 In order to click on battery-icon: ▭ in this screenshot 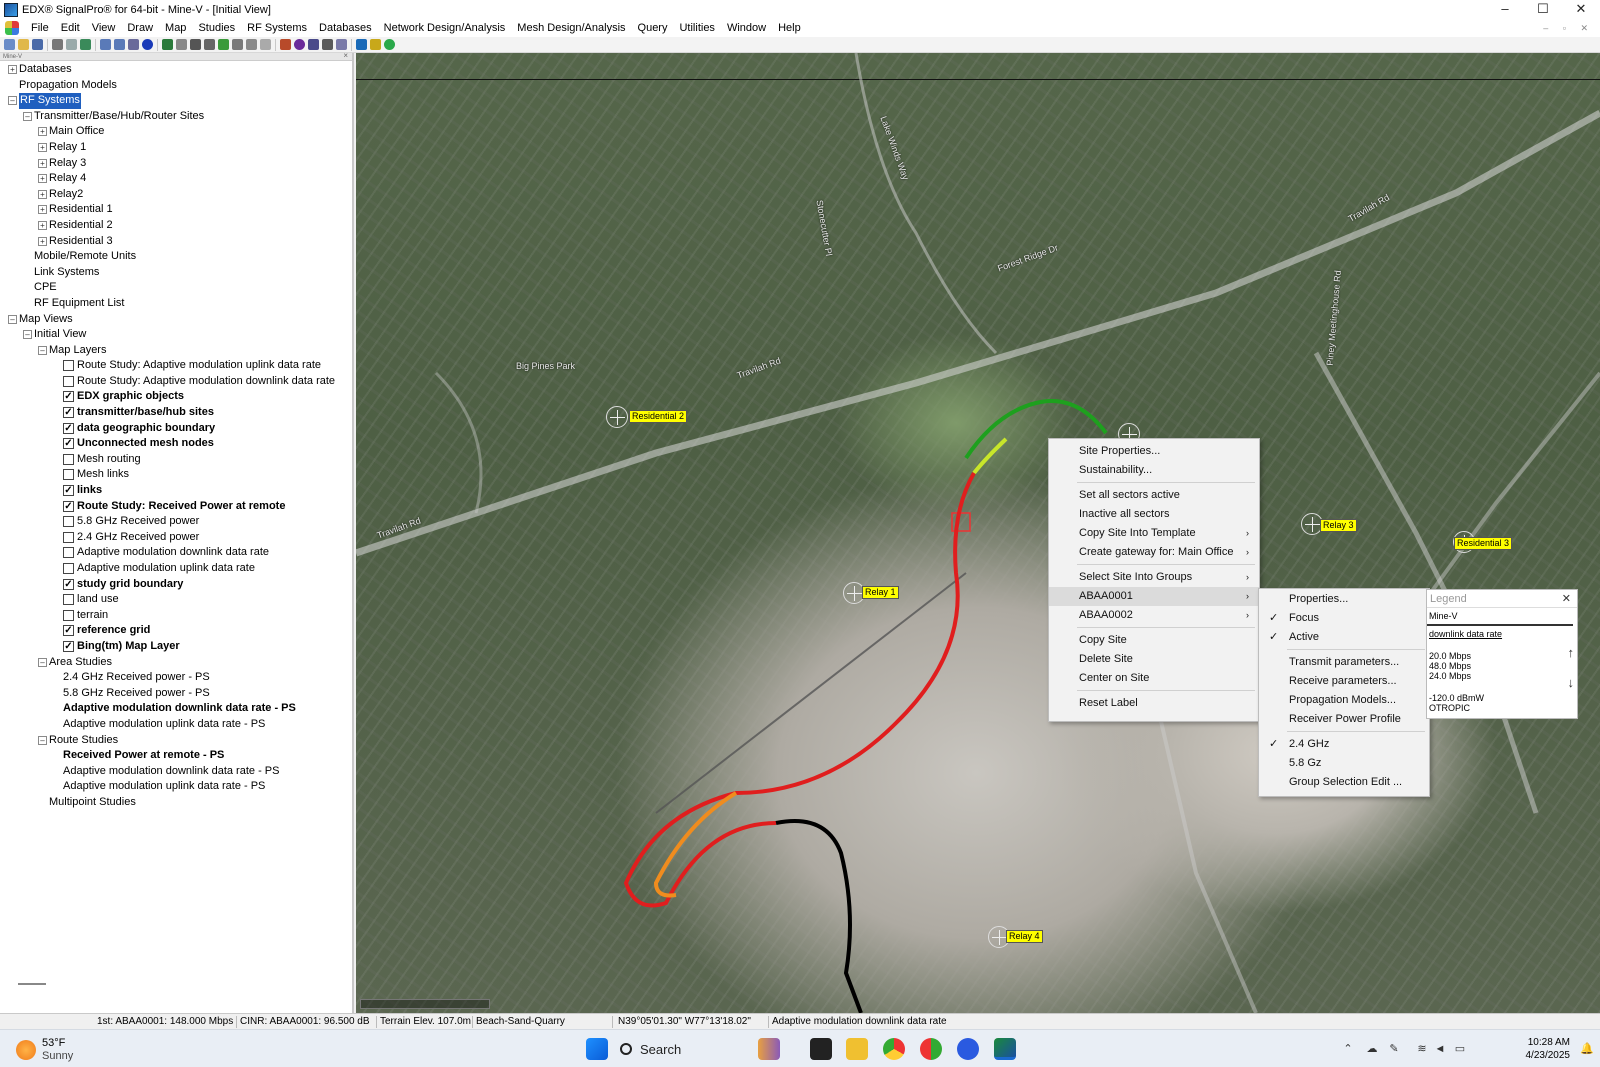, I will do `click(1460, 1049)`.